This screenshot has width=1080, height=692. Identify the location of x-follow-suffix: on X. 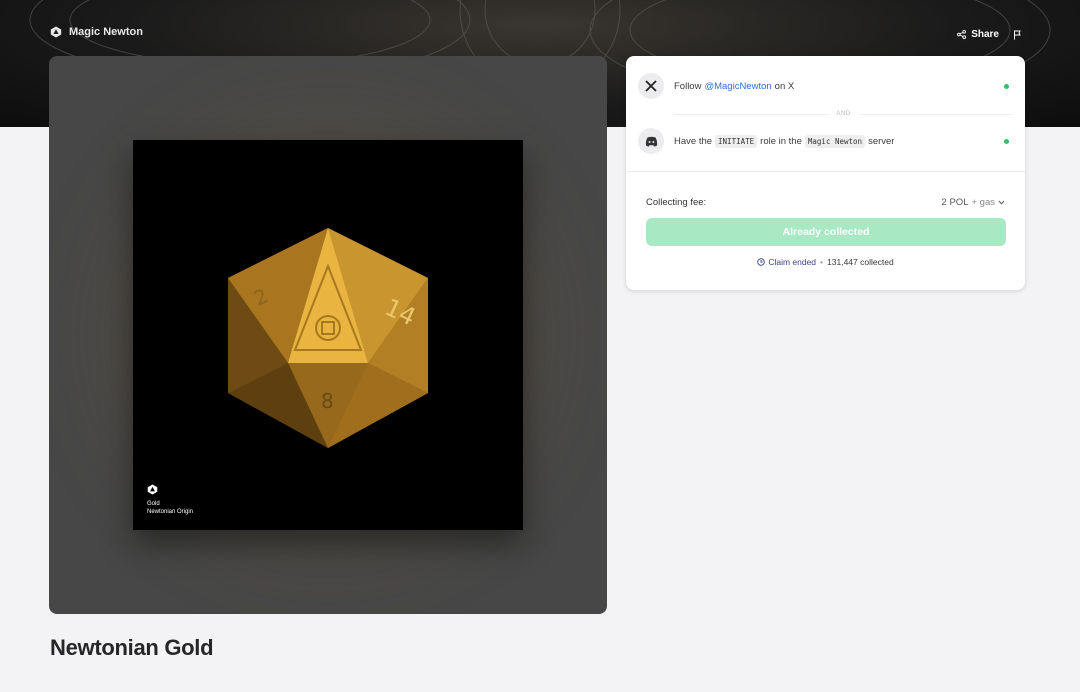
(784, 86).